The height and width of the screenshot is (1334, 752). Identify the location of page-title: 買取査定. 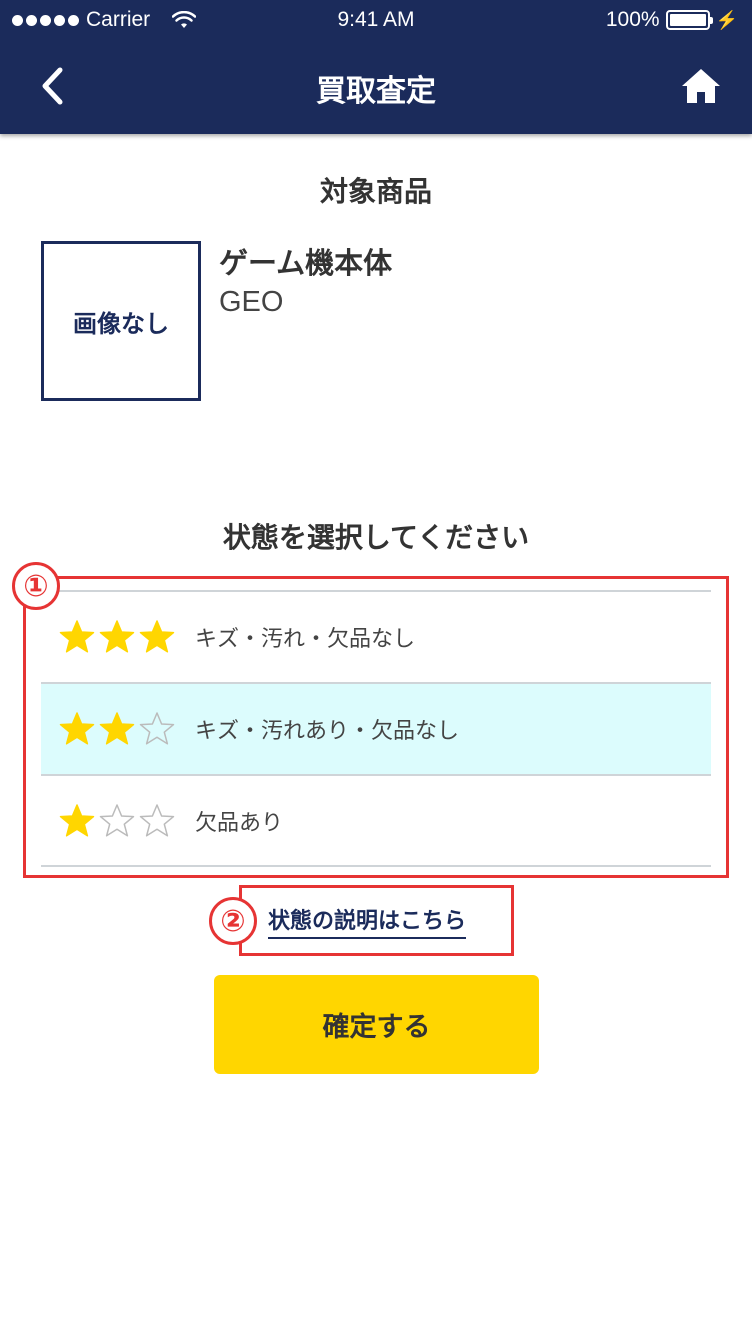
(376, 91).